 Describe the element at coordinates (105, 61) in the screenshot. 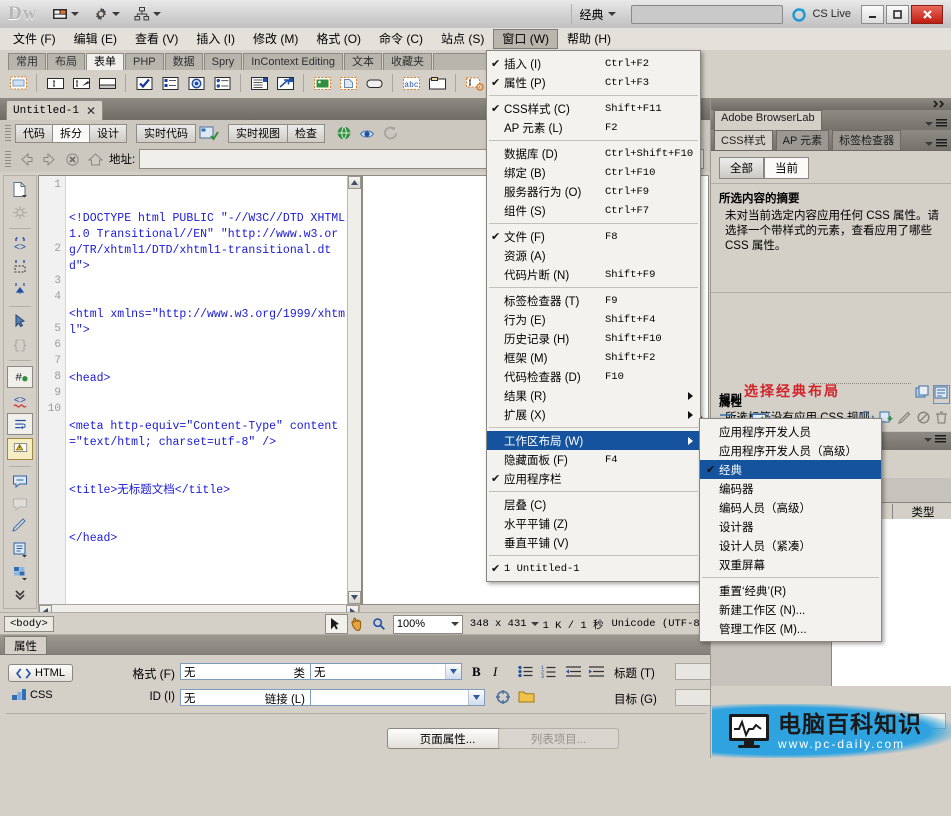

I see `insert-tab-forms: 表单` at that location.